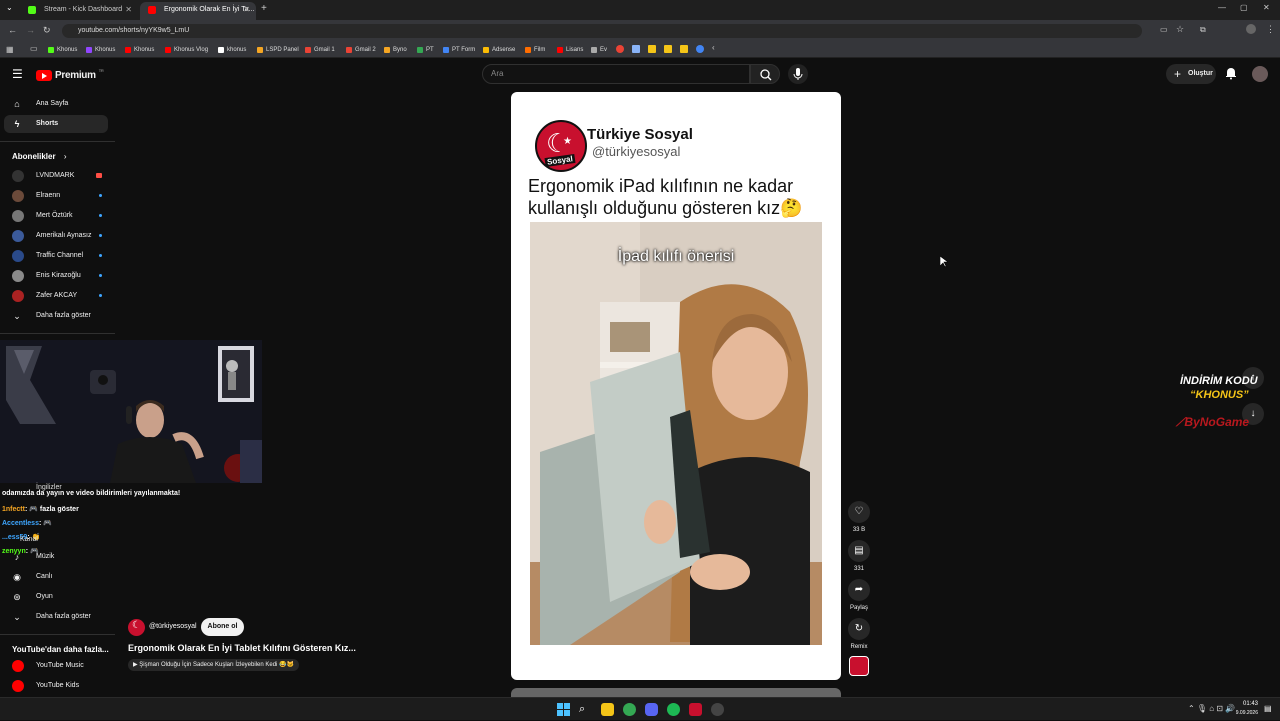  Describe the element at coordinates (535, 50) in the screenshot. I see `bookmark-item: Film` at that location.